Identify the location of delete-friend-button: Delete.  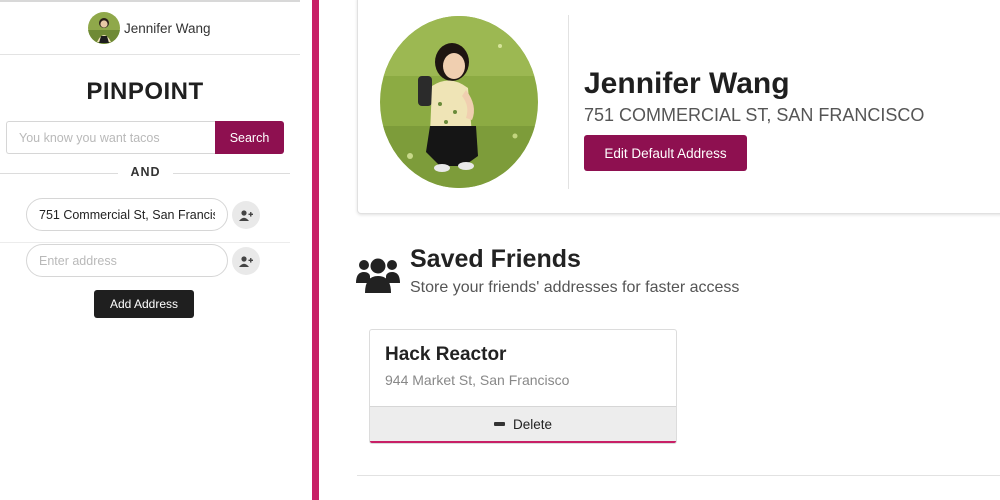
(523, 424).